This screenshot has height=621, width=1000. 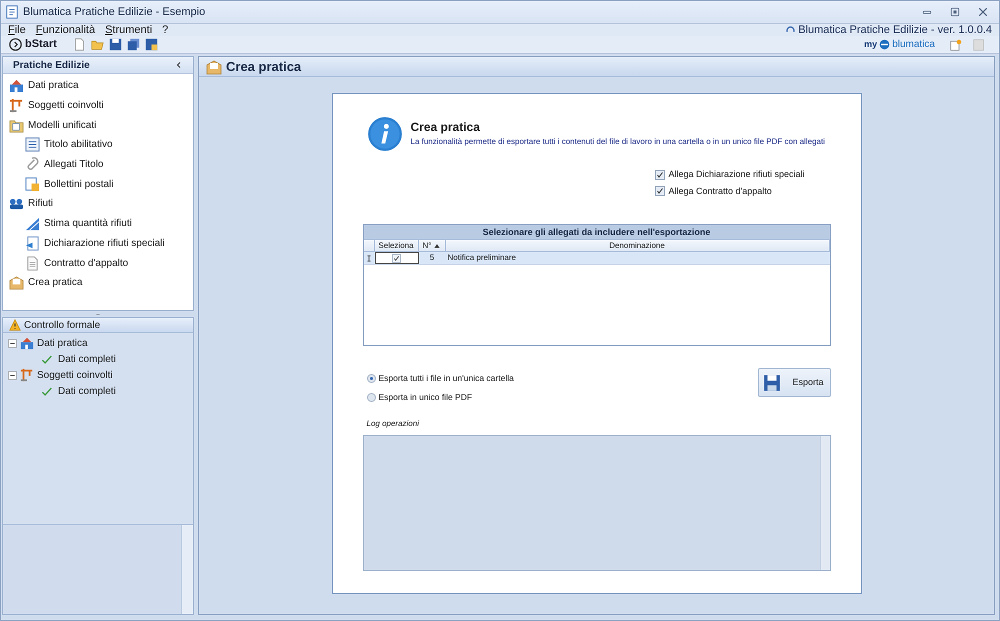 I want to click on export-button: Esporta, so click(x=794, y=382).